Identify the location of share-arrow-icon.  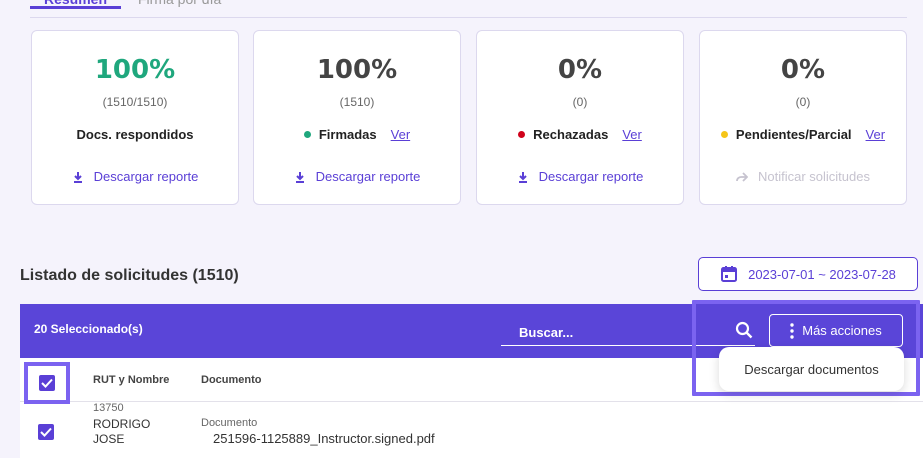
(742, 176).